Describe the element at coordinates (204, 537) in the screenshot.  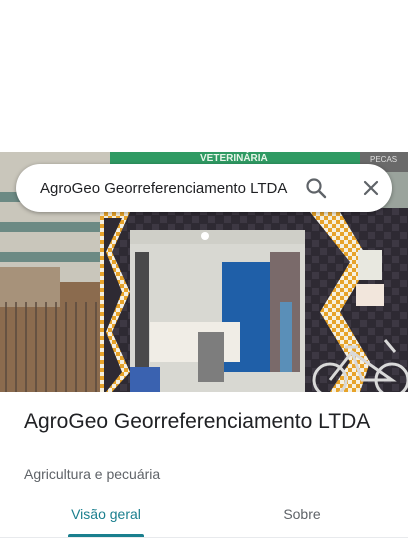
I see `tabs-divider` at that location.